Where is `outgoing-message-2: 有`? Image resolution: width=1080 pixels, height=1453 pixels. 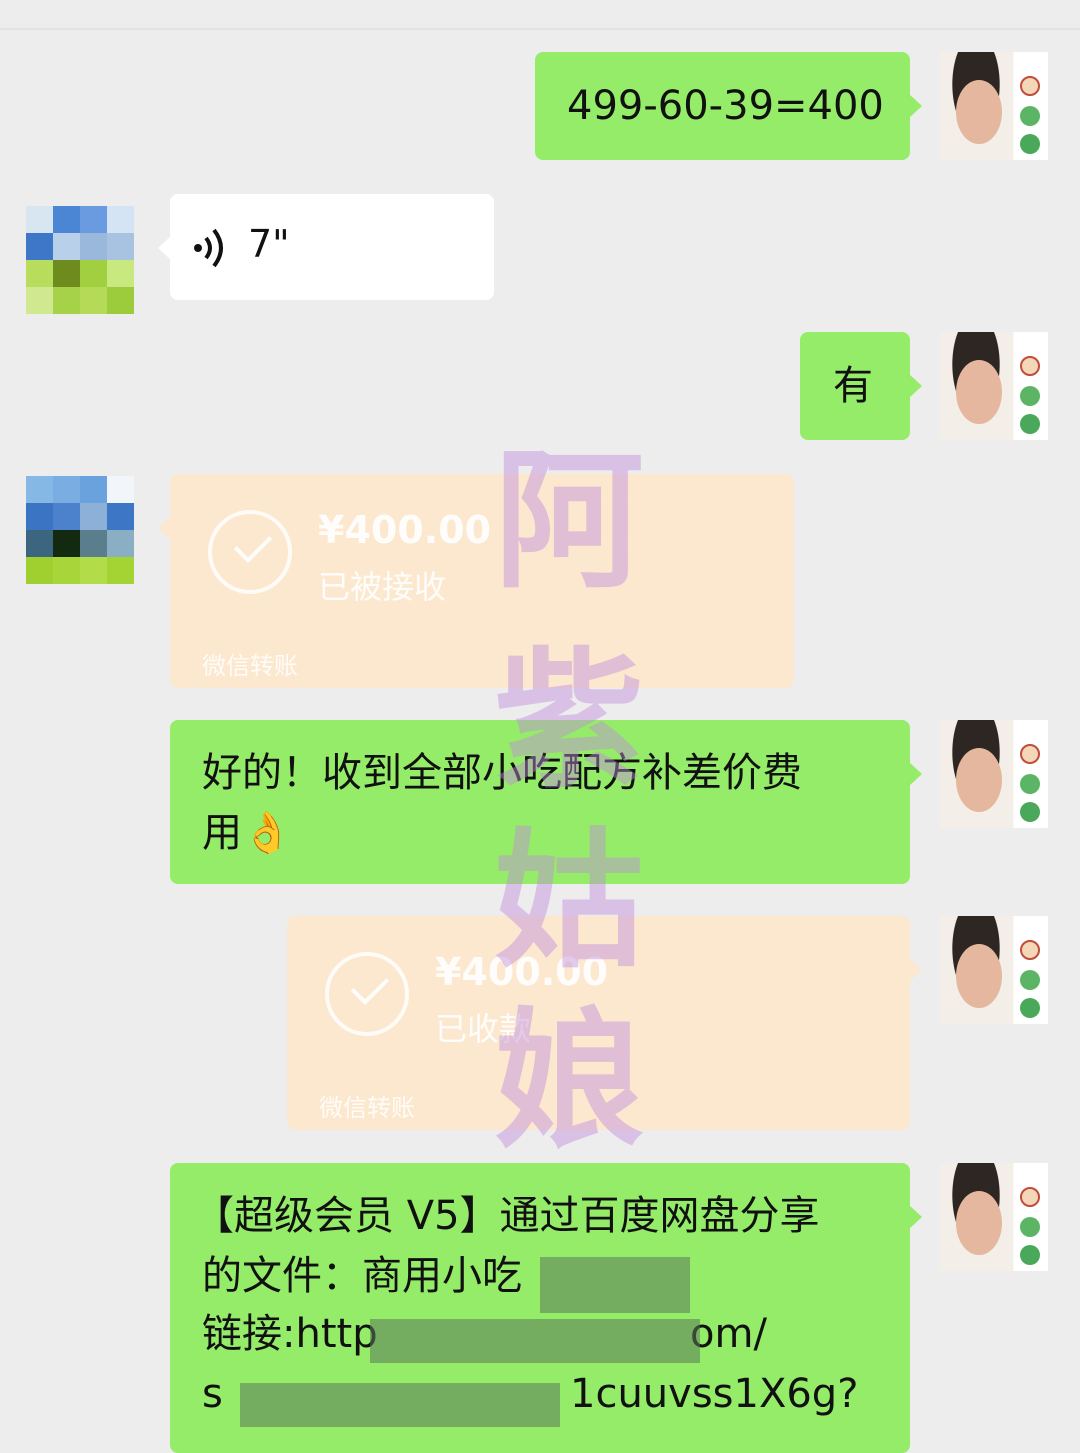 outgoing-message-2: 有 is located at coordinates (861, 386).